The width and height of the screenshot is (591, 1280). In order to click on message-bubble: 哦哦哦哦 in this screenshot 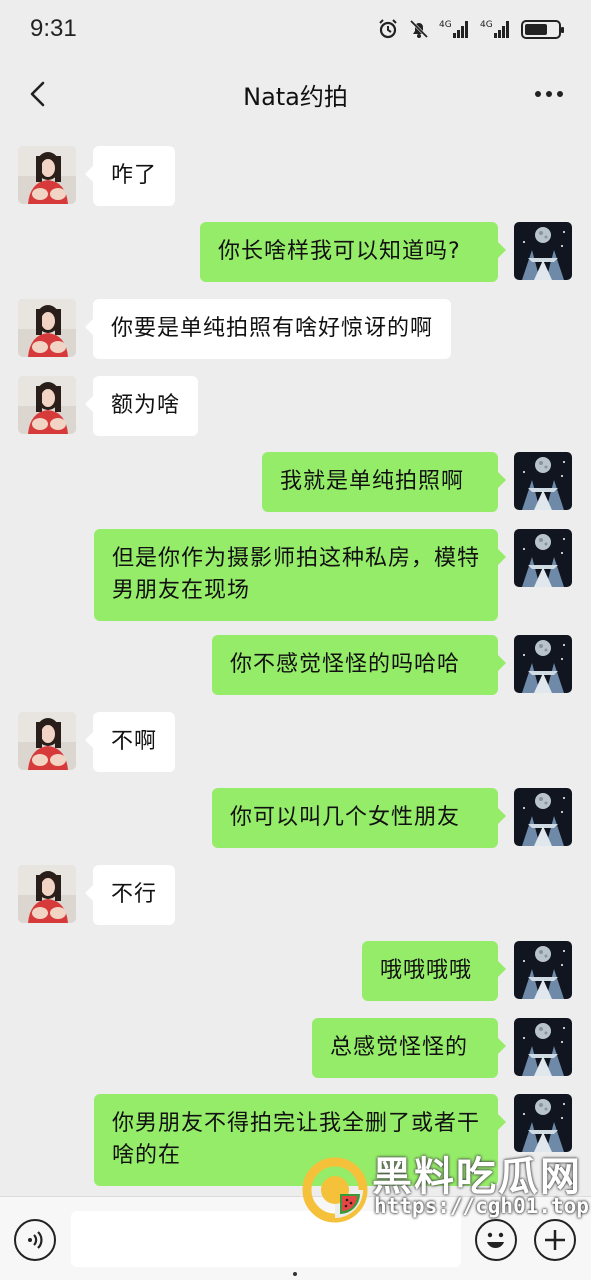, I will do `click(434, 971)`.